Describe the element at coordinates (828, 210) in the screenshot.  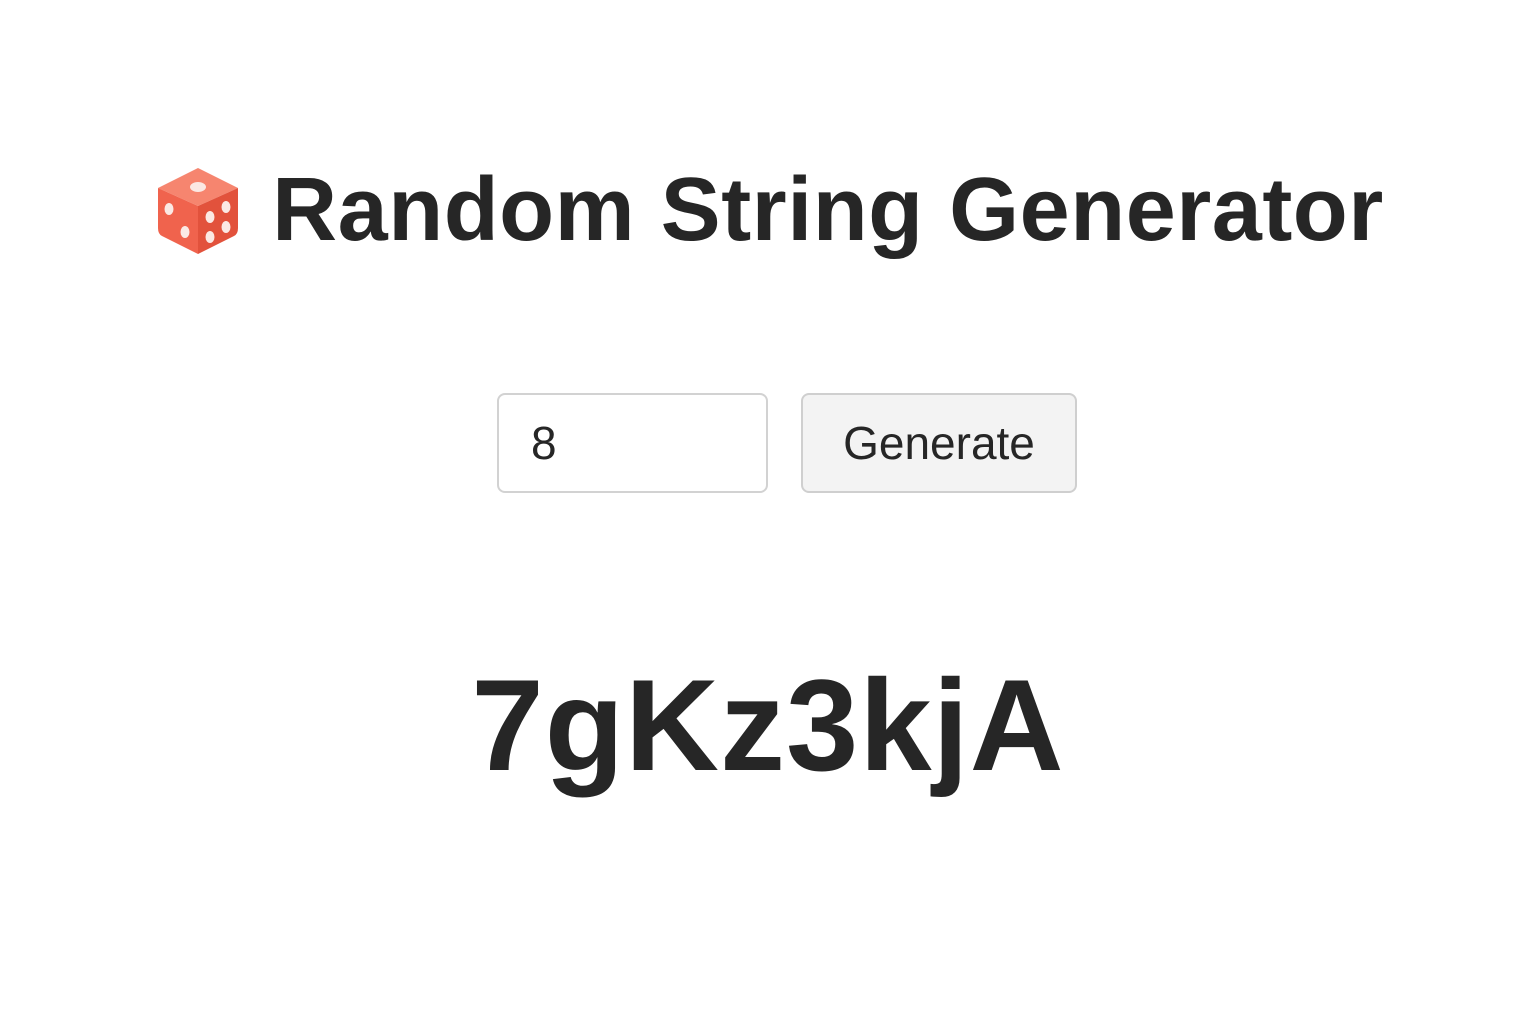
I see `page-title: Random String Generator` at that location.